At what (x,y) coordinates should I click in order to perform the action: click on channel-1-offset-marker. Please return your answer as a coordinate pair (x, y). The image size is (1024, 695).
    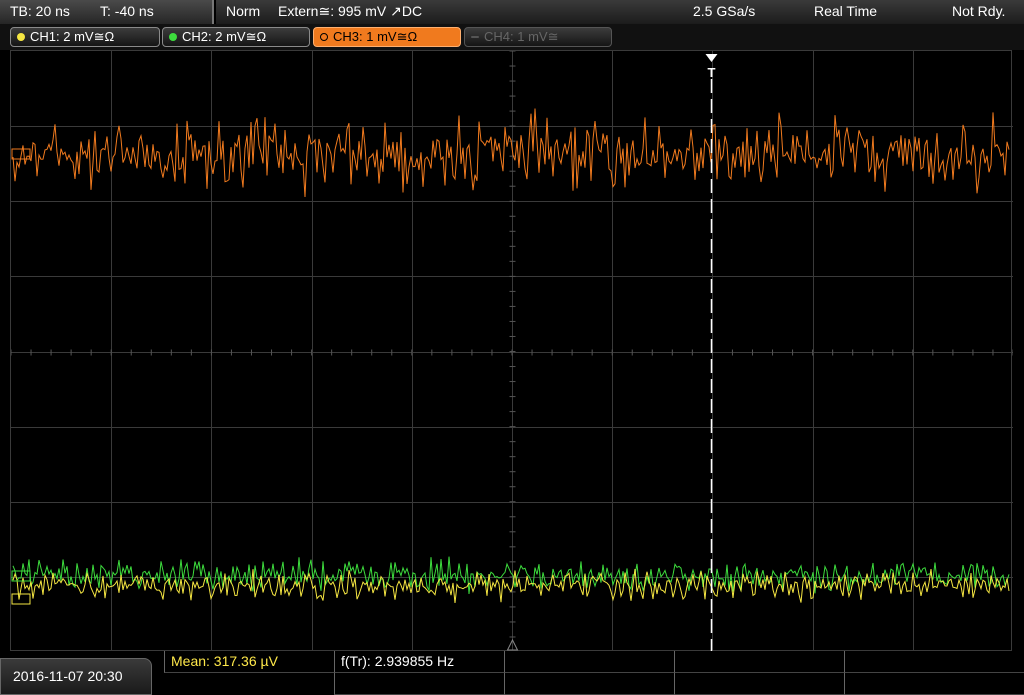
    Looking at the image, I should click on (21, 599).